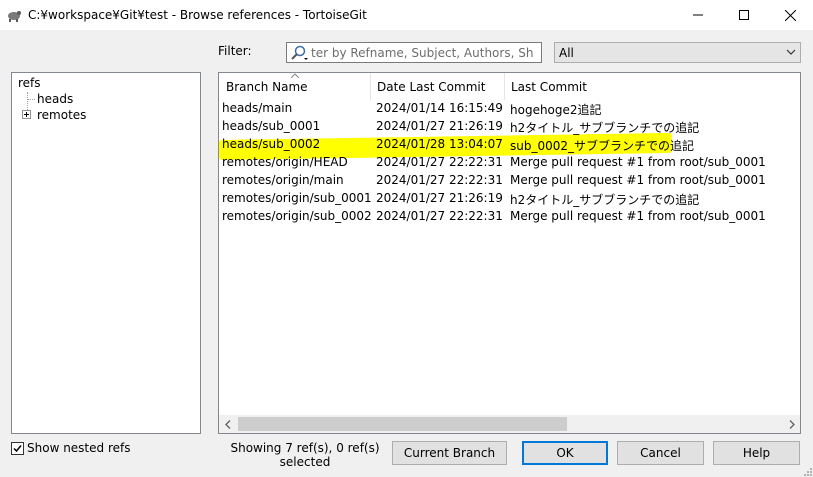 This screenshot has width=813, height=477. Describe the element at coordinates (556, 110) in the screenshot. I see `cell-commit: hogehoge2追記` at that location.